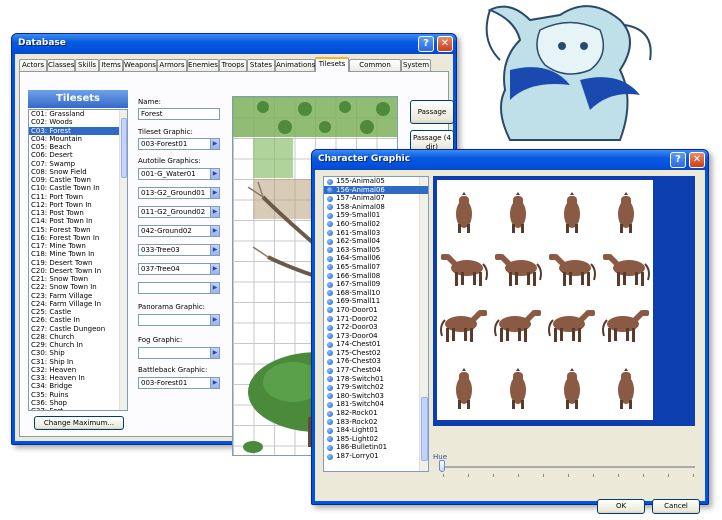 Image resolution: width=722 pixels, height=520 pixels. Describe the element at coordinates (78, 345) in the screenshot. I see `tileset-list-item: C29: Church In` at that location.